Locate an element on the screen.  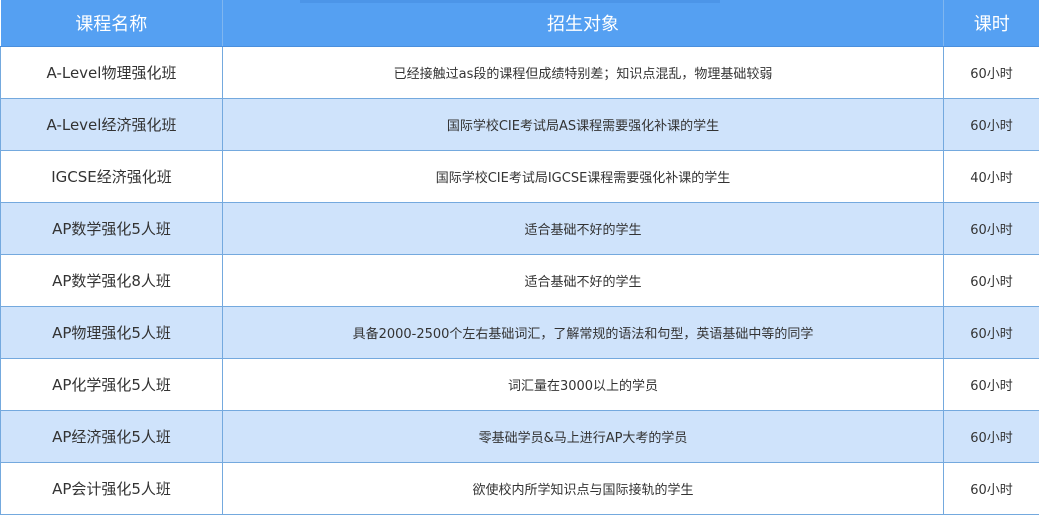
target-cell: 国际学校CIE考试局IGCSE课程需要强化补课的学生 is located at coordinates (583, 176).